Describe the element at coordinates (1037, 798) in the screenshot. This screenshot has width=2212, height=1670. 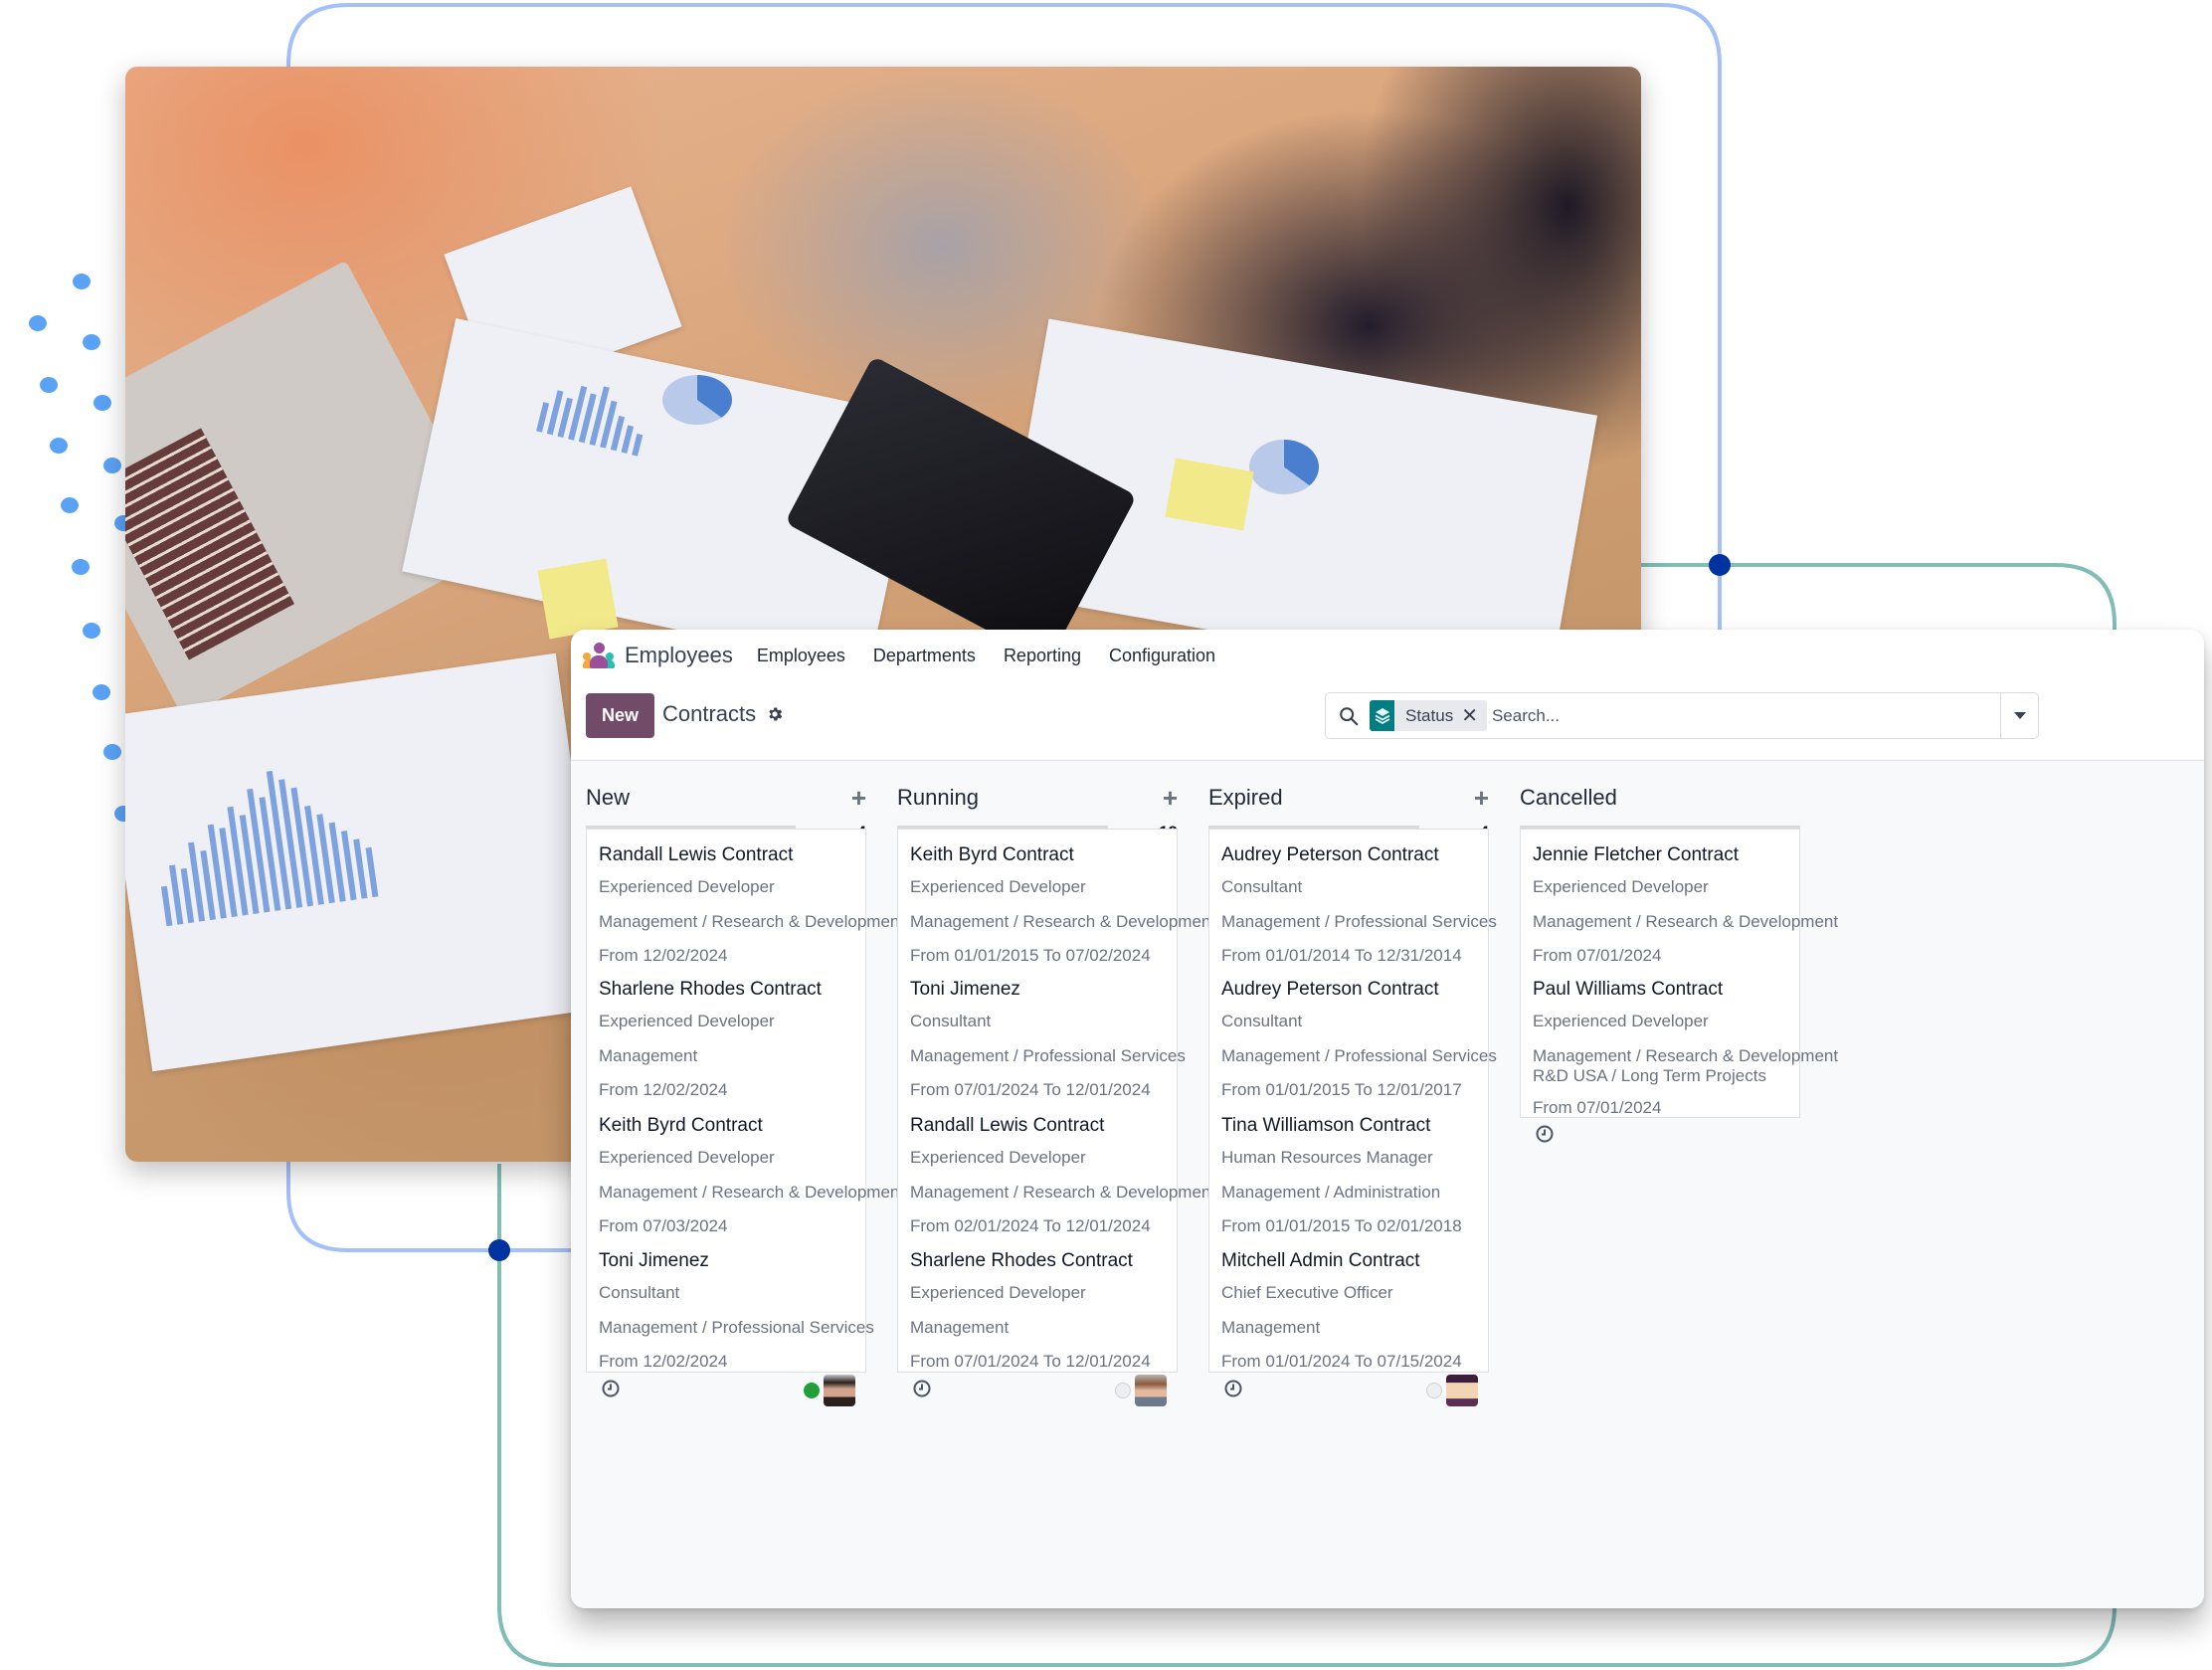
I see `column-header: Running +` at that location.